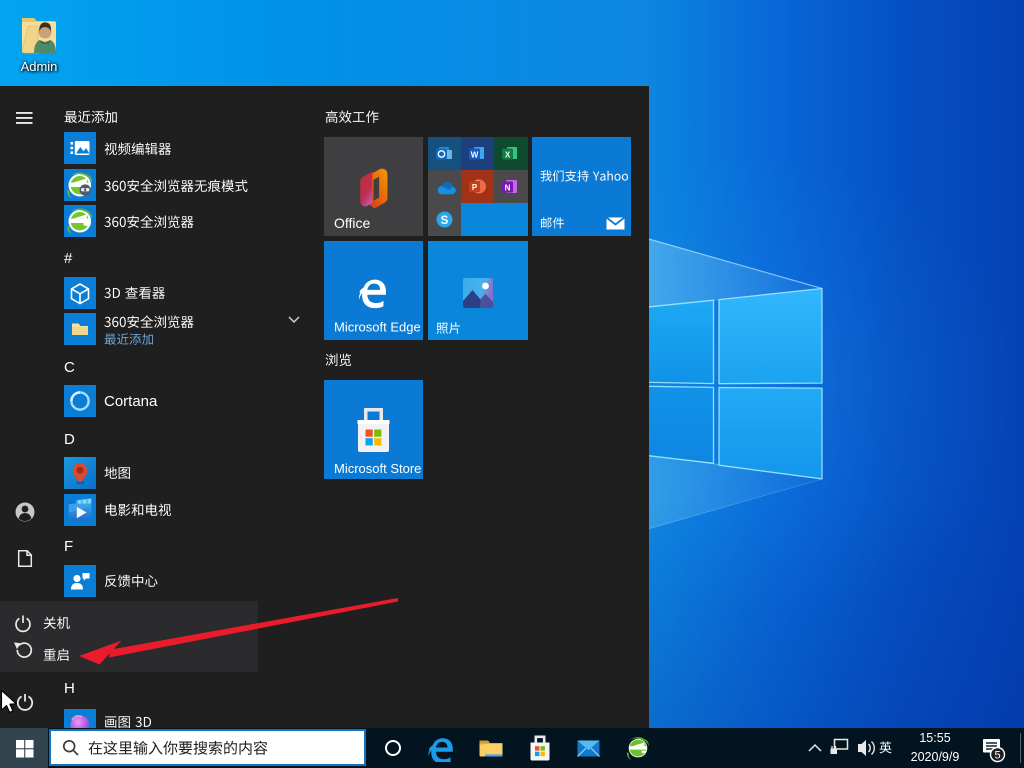 The width and height of the screenshot is (1024, 768). Describe the element at coordinates (445, 221) in the screenshot. I see `svg-text: S` at that location.